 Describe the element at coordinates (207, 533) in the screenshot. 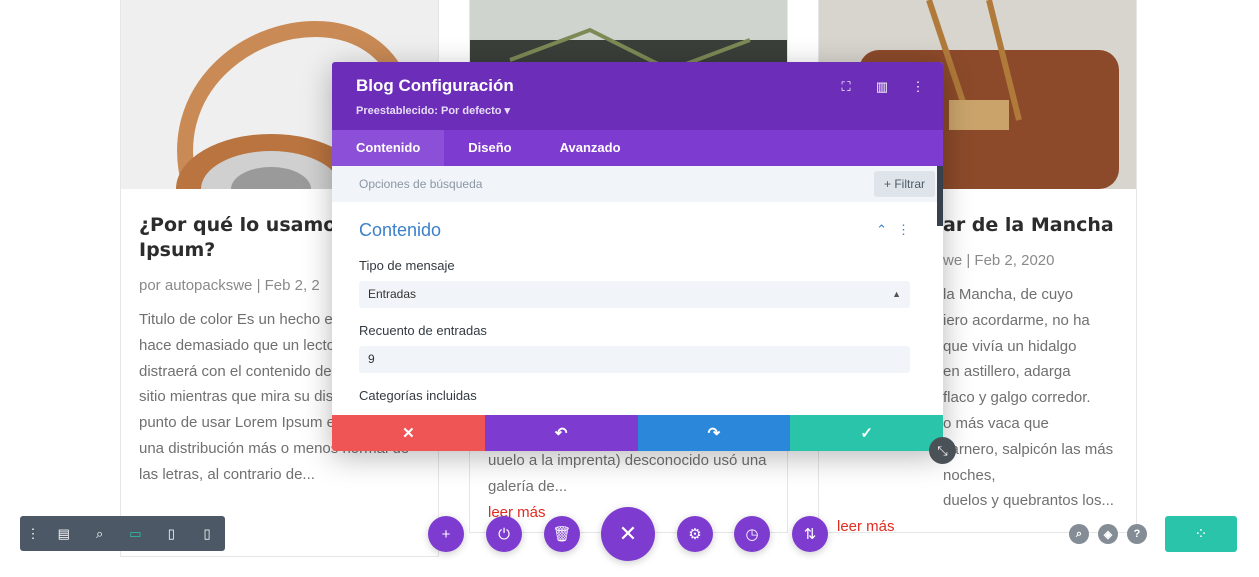

I see `phone-view-icon: ▯` at that location.